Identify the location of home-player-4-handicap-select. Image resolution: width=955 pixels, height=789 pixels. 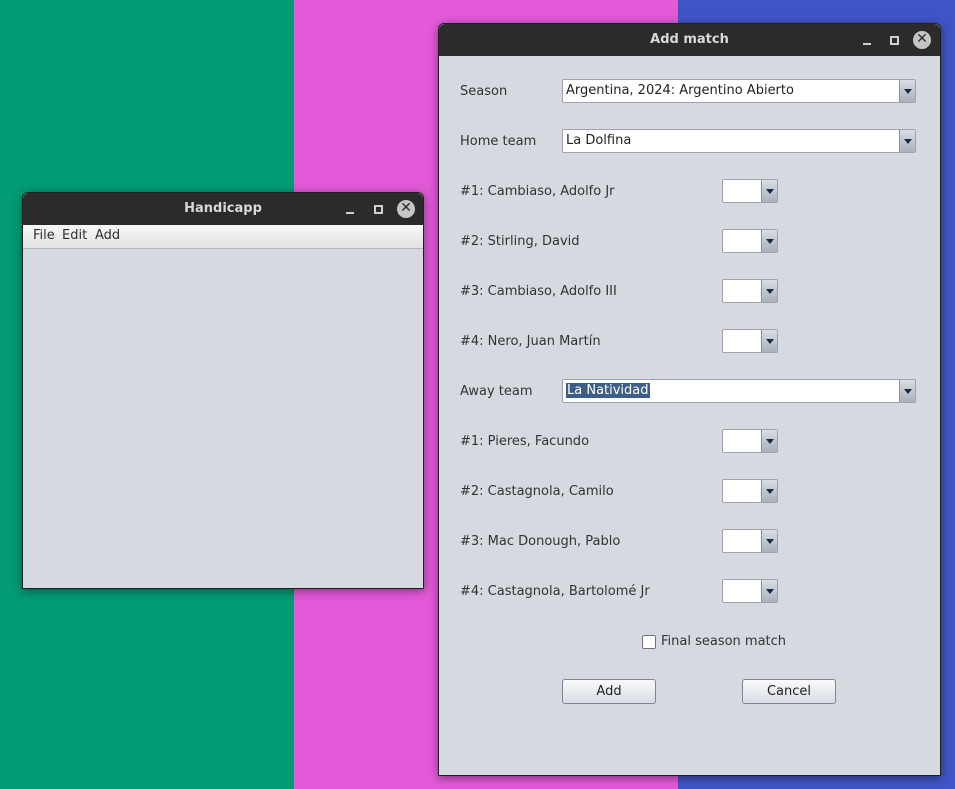
(750, 341).